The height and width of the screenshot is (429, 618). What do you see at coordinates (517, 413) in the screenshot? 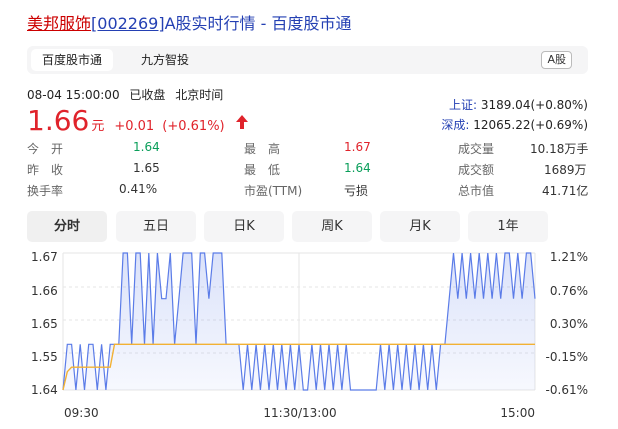
I see `x-tick-label: 15:00` at bounding box center [517, 413].